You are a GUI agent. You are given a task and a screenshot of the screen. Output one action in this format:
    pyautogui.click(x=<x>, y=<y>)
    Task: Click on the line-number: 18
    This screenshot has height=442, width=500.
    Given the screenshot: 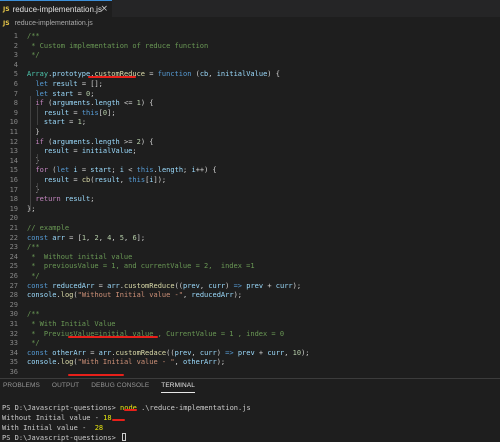 What is the action you would take?
    pyautogui.click(x=13, y=199)
    